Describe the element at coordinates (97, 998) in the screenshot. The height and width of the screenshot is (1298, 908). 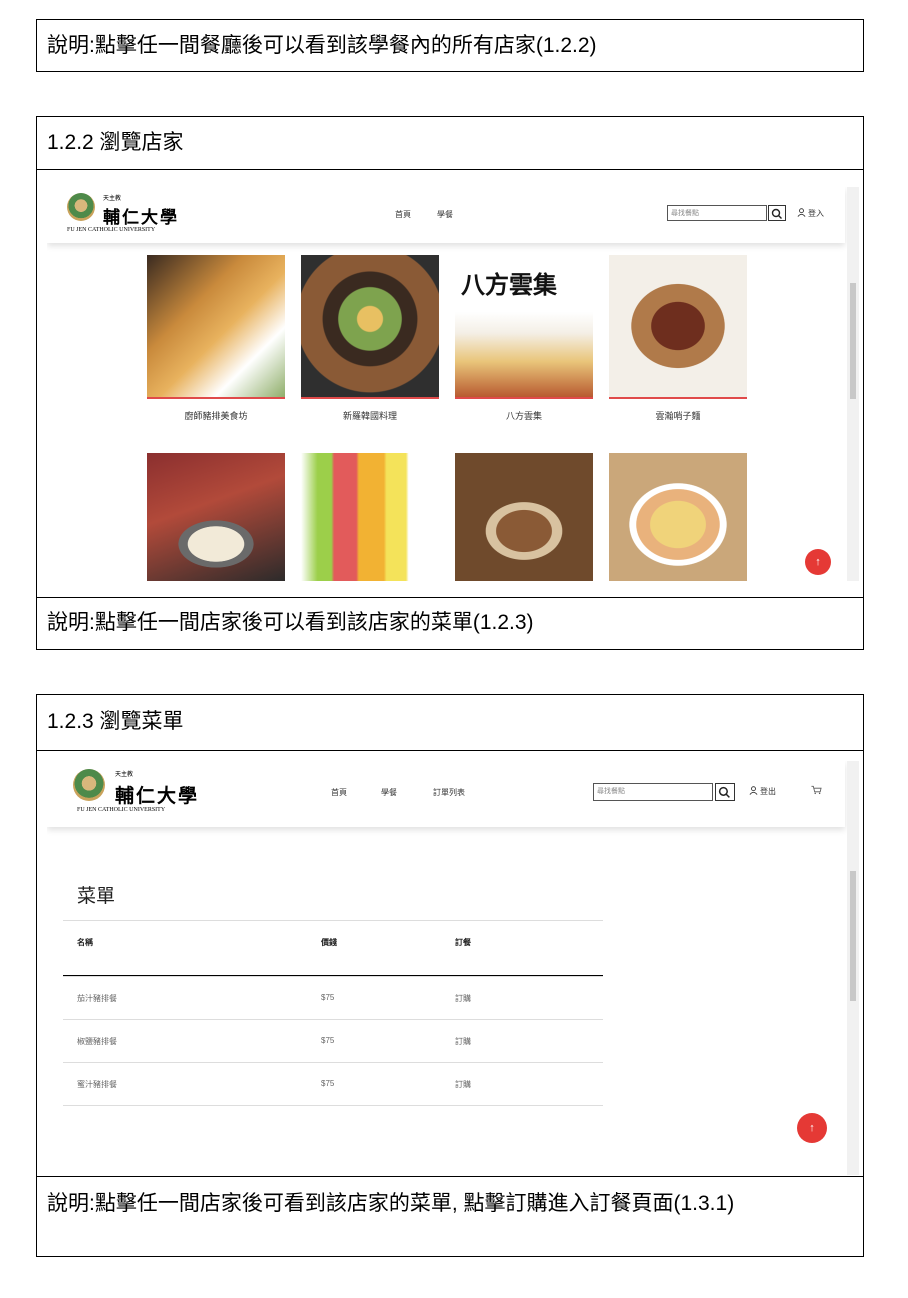
I see `item-name: 茄汁豬排餐` at that location.